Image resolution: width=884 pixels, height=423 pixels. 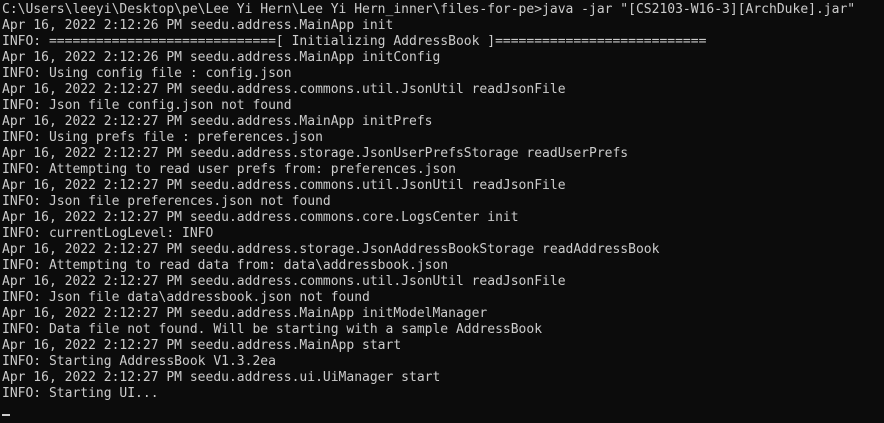 What do you see at coordinates (108, 233) in the screenshot?
I see `console-line: INFO: currentLogLevel: INFO` at bounding box center [108, 233].